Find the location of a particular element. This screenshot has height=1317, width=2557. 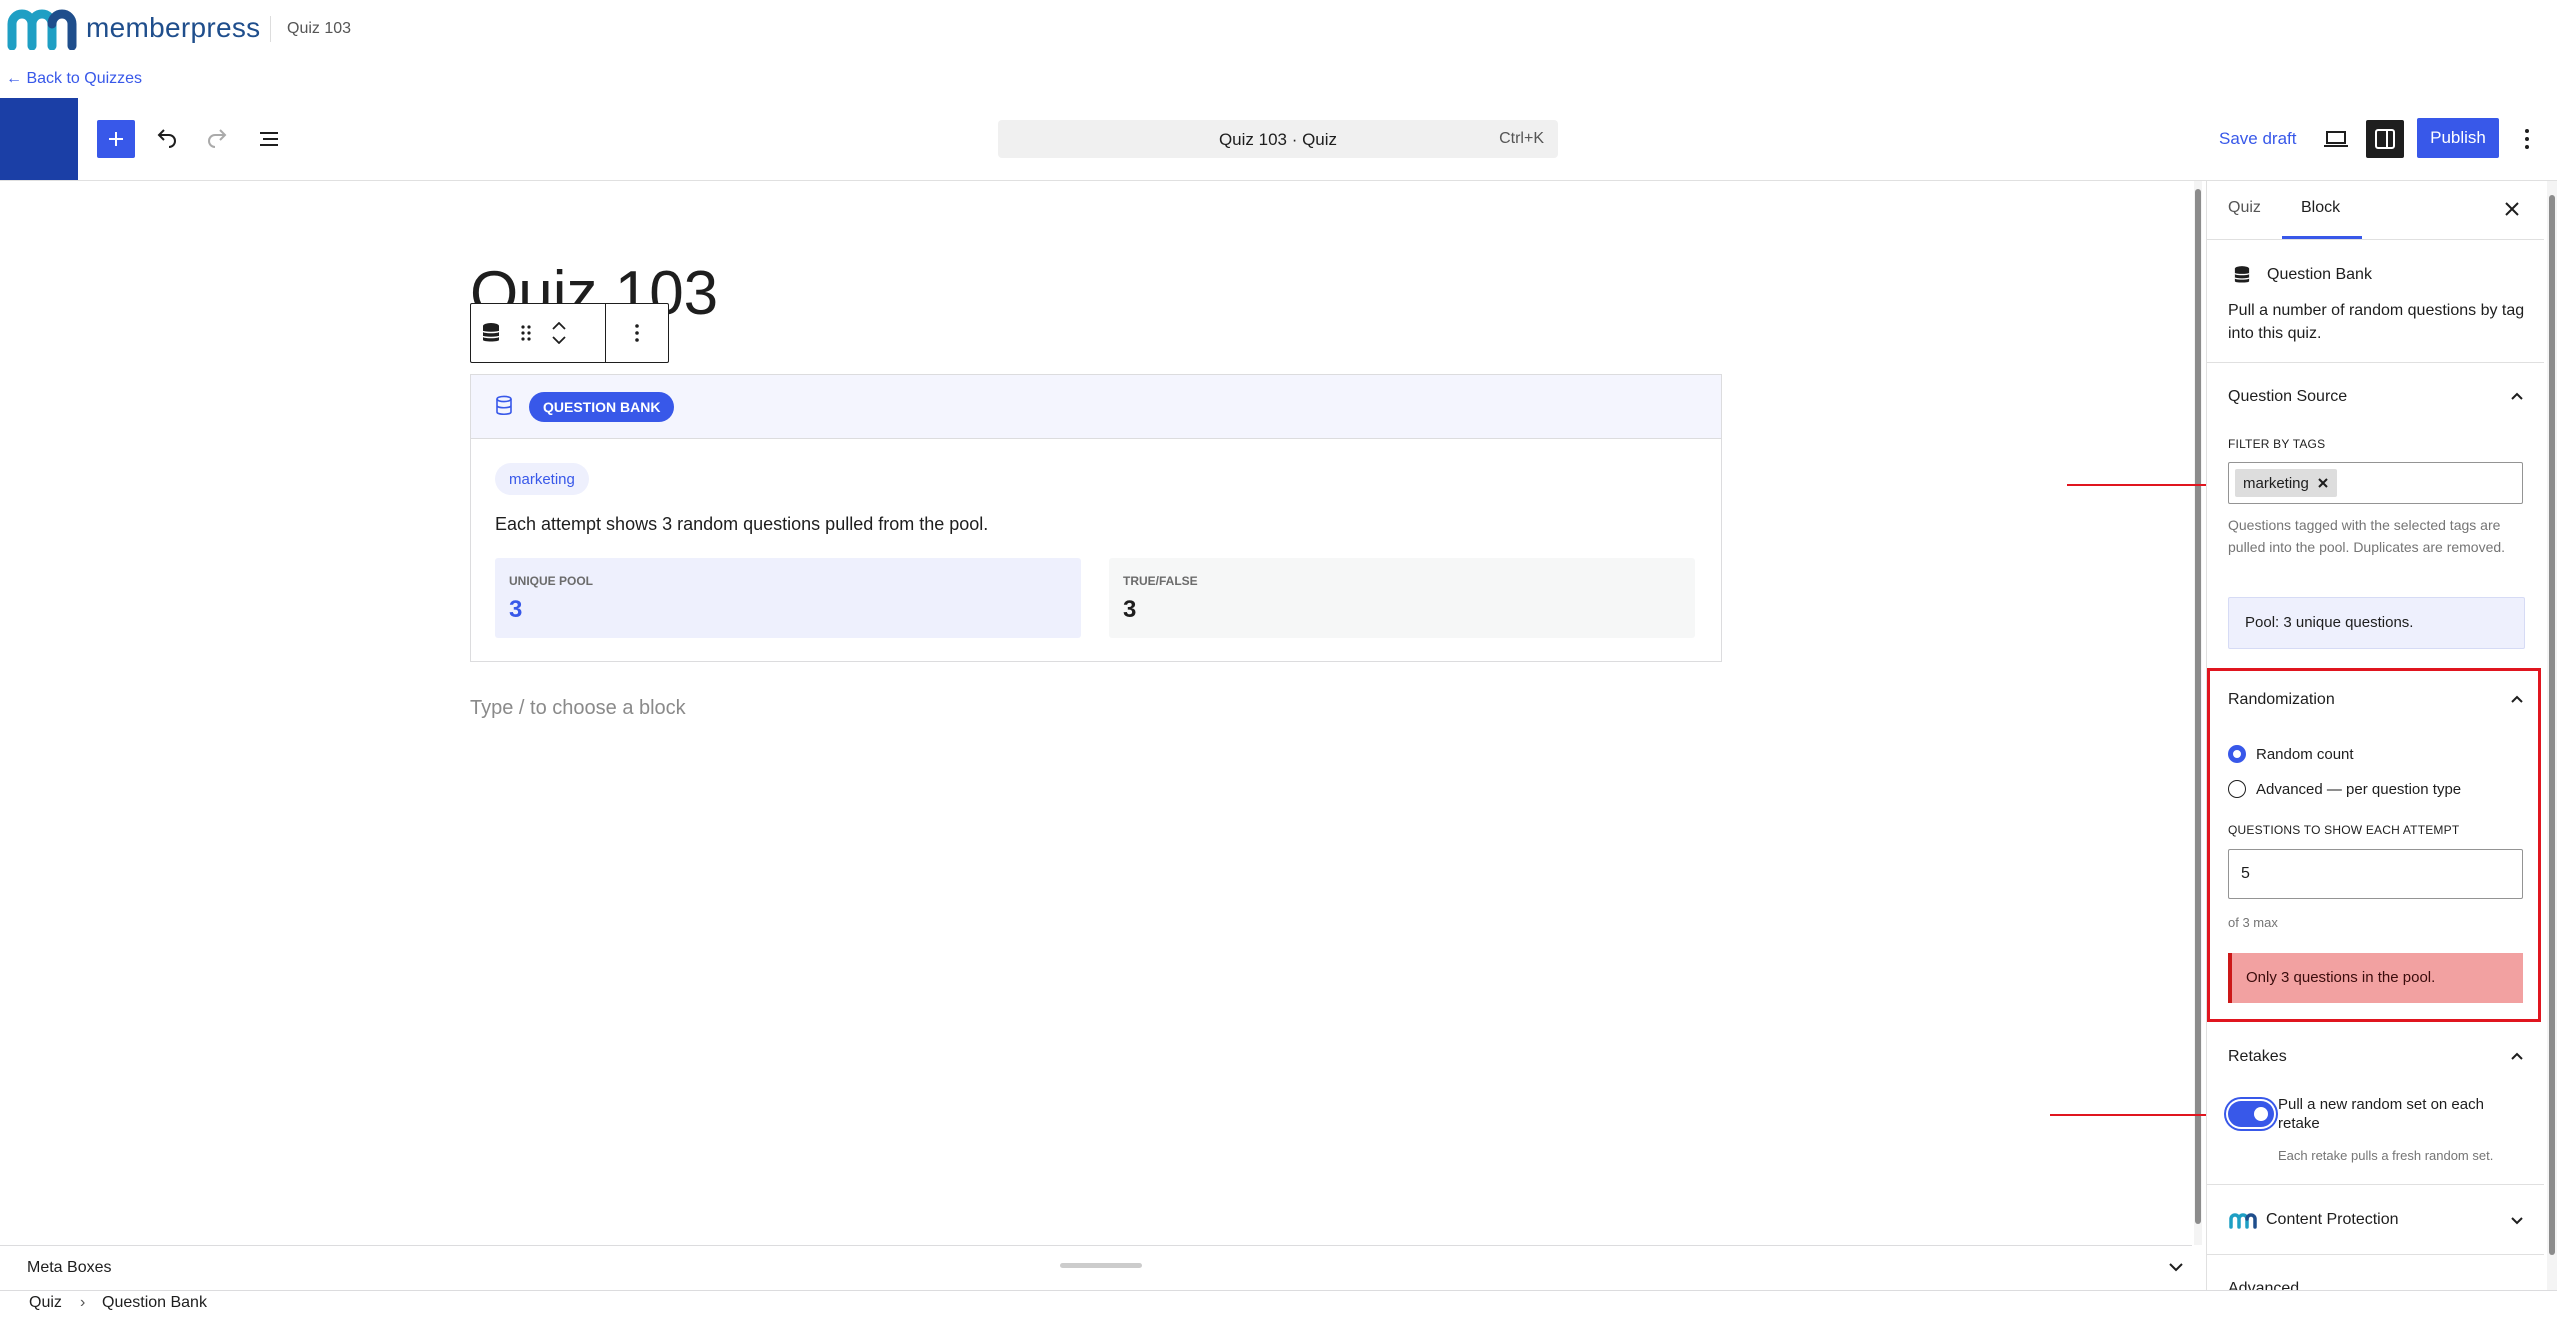

command-title: Quiz 103 · Quiz is located at coordinates (1278, 139).